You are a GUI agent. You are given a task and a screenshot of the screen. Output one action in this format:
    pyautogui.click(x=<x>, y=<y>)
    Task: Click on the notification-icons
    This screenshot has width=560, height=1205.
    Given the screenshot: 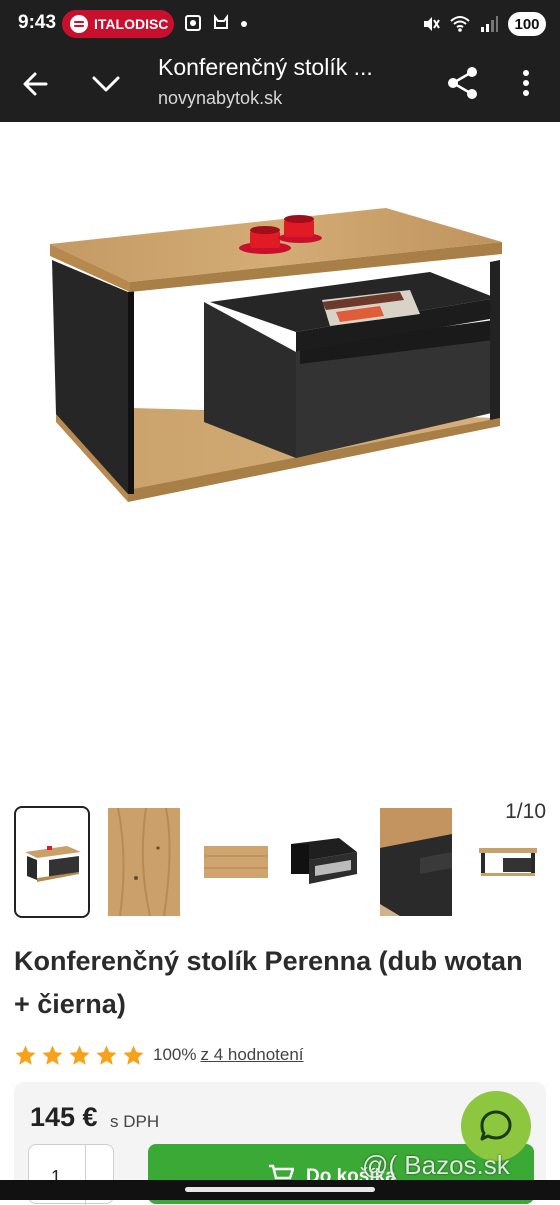 What is the action you would take?
    pyautogui.click(x=216, y=23)
    